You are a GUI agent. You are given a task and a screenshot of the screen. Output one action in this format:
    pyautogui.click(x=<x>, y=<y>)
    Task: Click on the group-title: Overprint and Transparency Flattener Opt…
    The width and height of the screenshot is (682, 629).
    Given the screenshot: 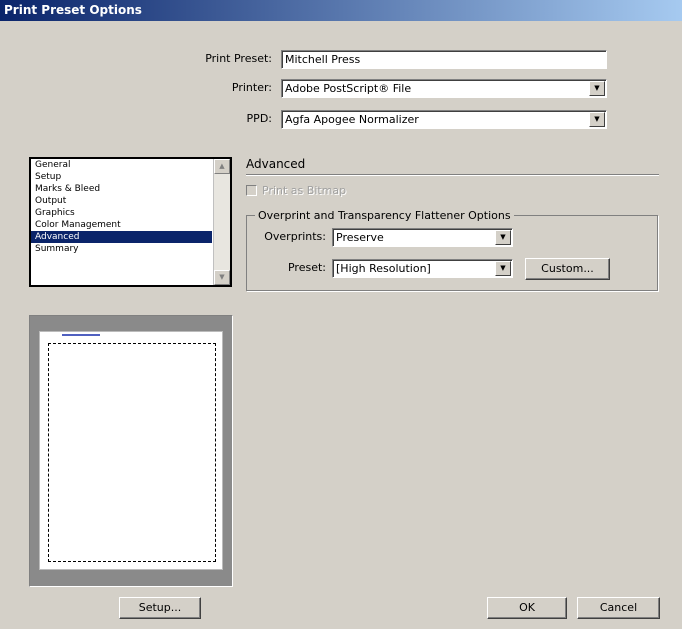 What is the action you would take?
    pyautogui.click(x=384, y=215)
    